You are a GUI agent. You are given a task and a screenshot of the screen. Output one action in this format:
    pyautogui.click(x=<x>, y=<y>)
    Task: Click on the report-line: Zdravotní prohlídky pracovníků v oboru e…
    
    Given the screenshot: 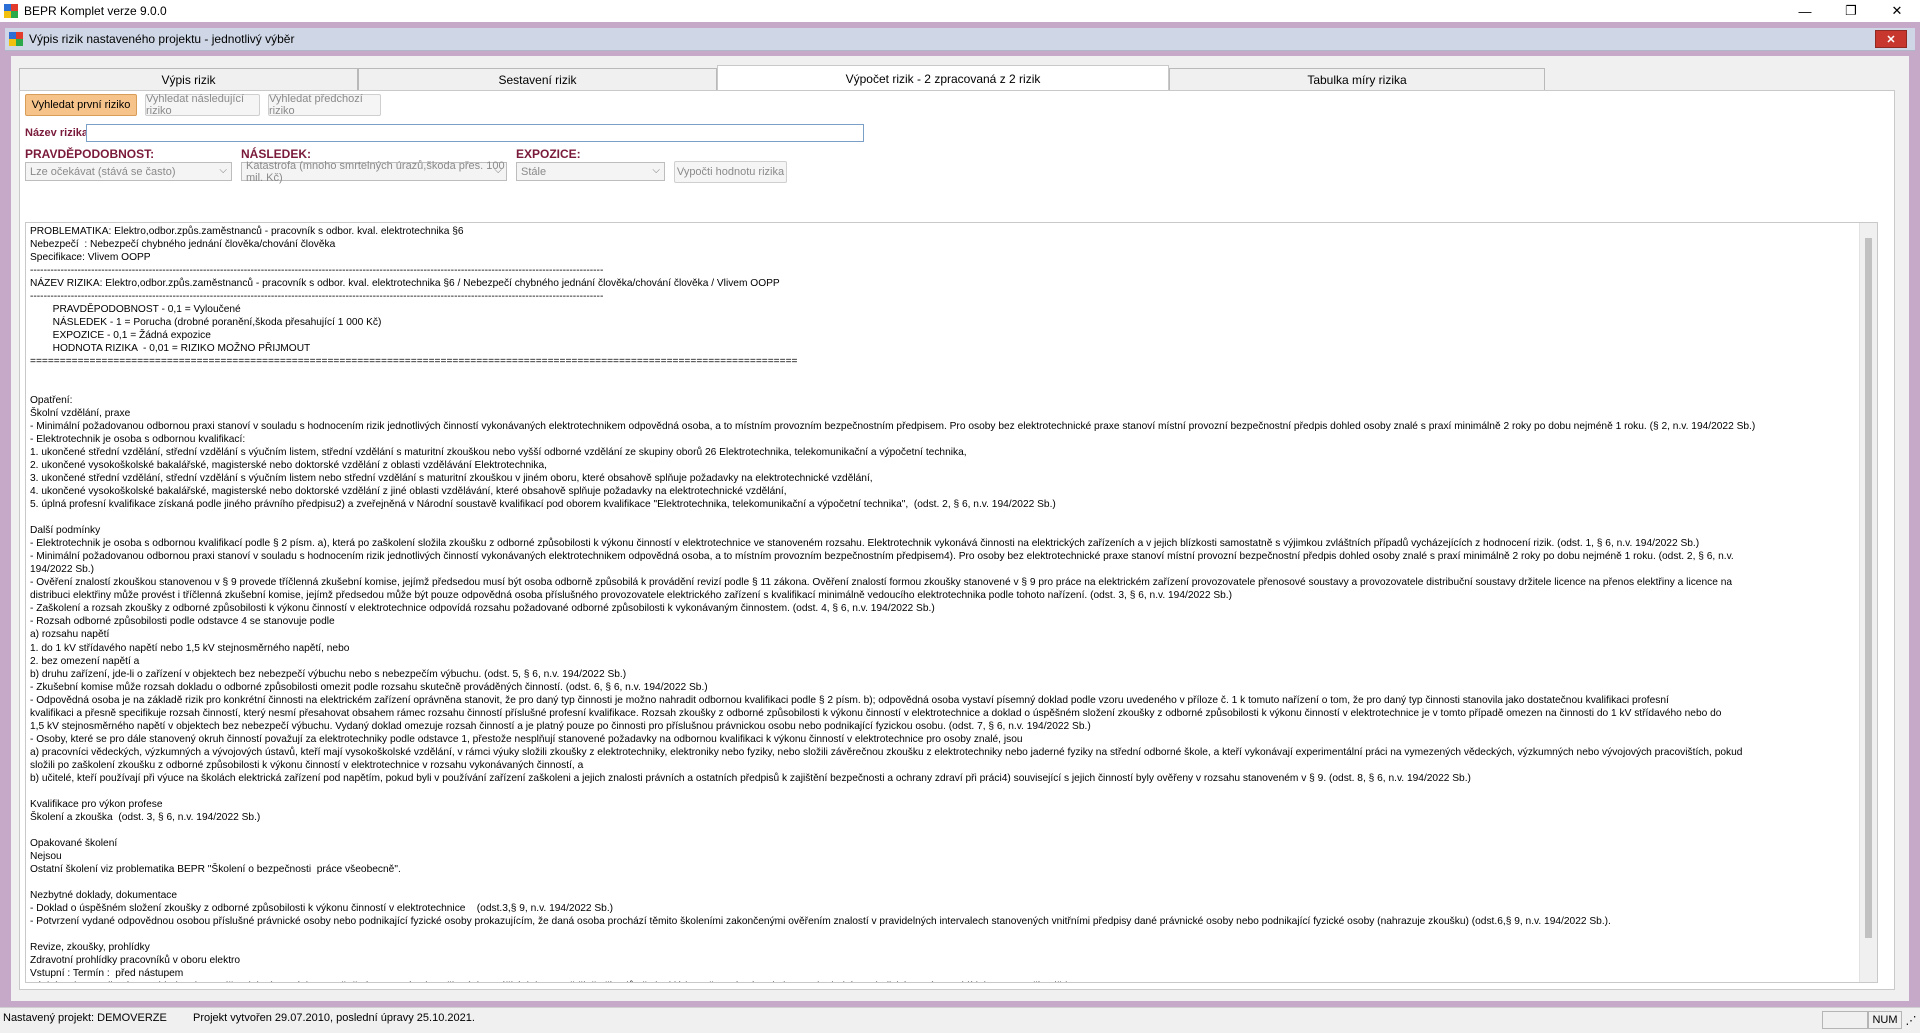 What is the action you would take?
    pyautogui.click(x=135, y=960)
    